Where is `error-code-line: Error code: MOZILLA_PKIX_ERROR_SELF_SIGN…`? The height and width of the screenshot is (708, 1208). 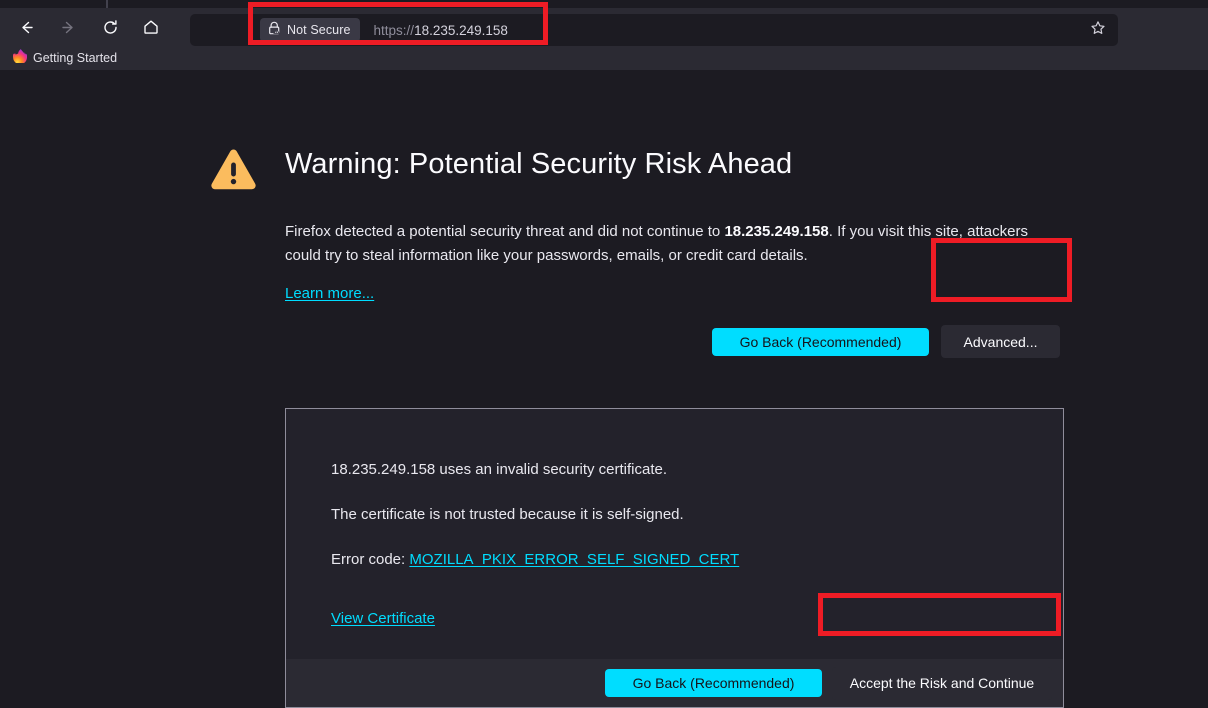
error-code-line: Error code: MOZILLA_PKIX_ERROR_SELF_SIGN… is located at coordinates (535, 559).